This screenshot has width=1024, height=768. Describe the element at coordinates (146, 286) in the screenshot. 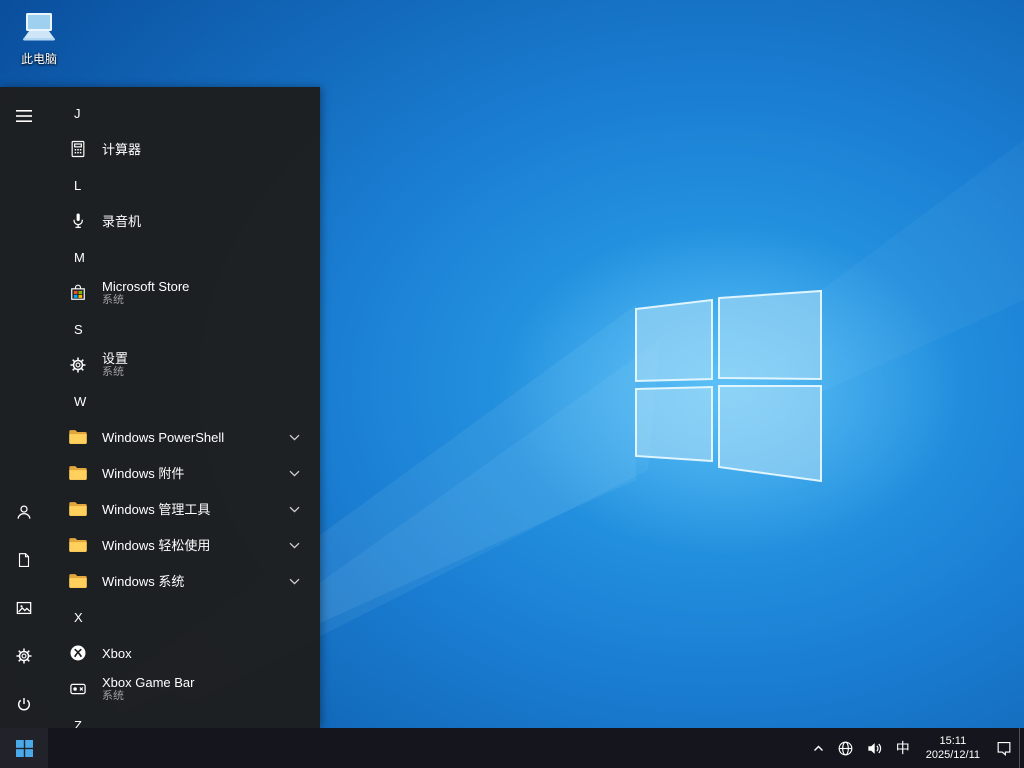

I see `app-label: Microsoft Store` at that location.